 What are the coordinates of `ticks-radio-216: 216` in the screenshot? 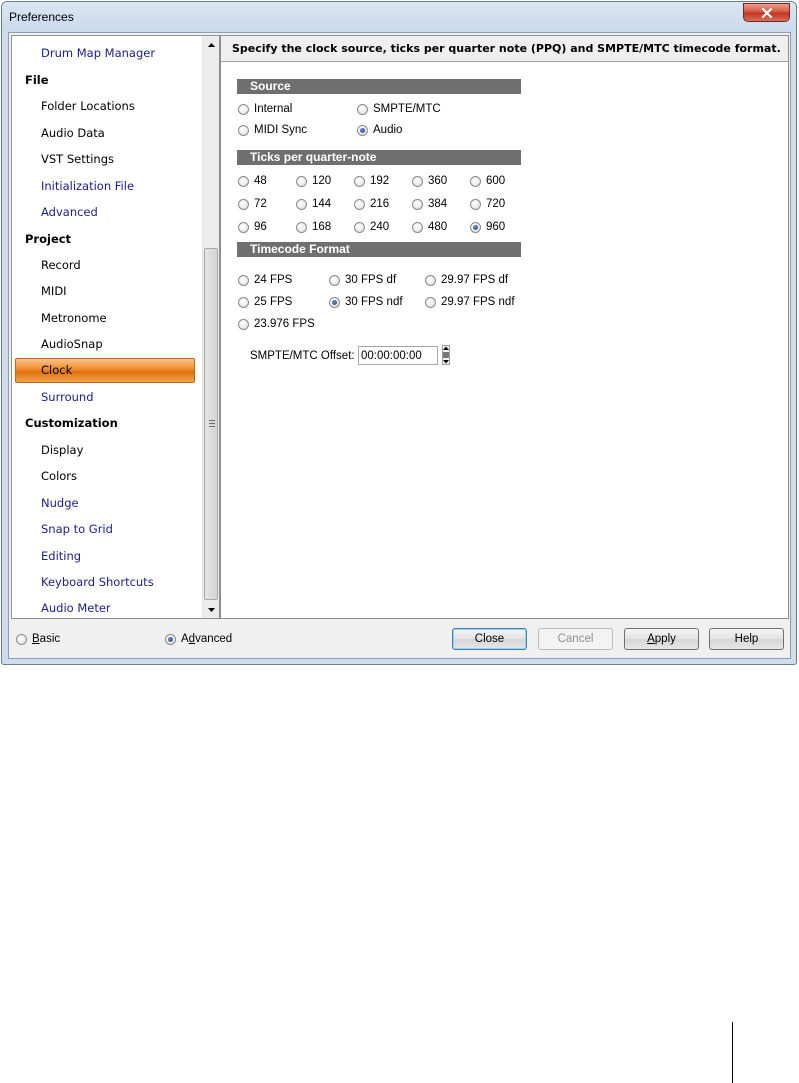 It's located at (371, 204).